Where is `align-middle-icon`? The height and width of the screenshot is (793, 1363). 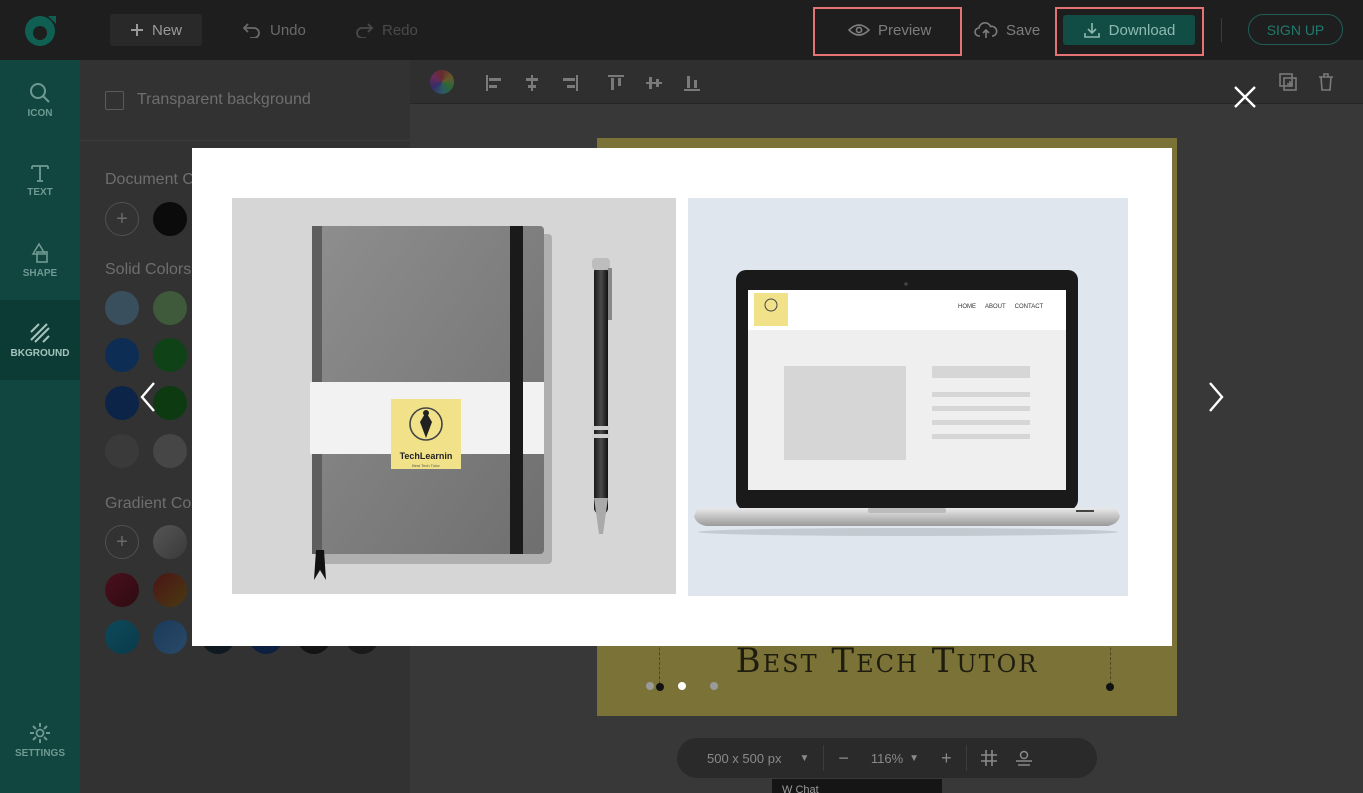 align-middle-icon is located at coordinates (654, 83).